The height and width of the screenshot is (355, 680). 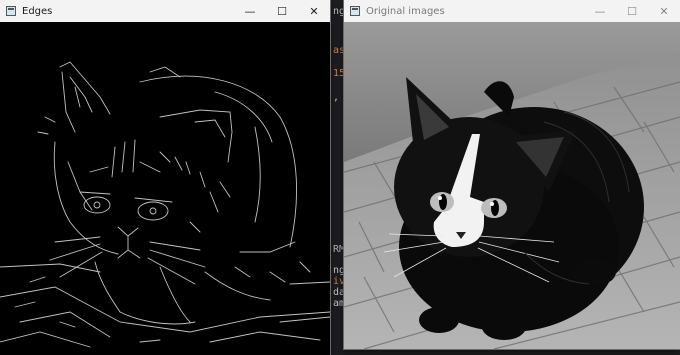 I want to click on original-titlebar: Original images — ☐ ✕, so click(x=512, y=11).